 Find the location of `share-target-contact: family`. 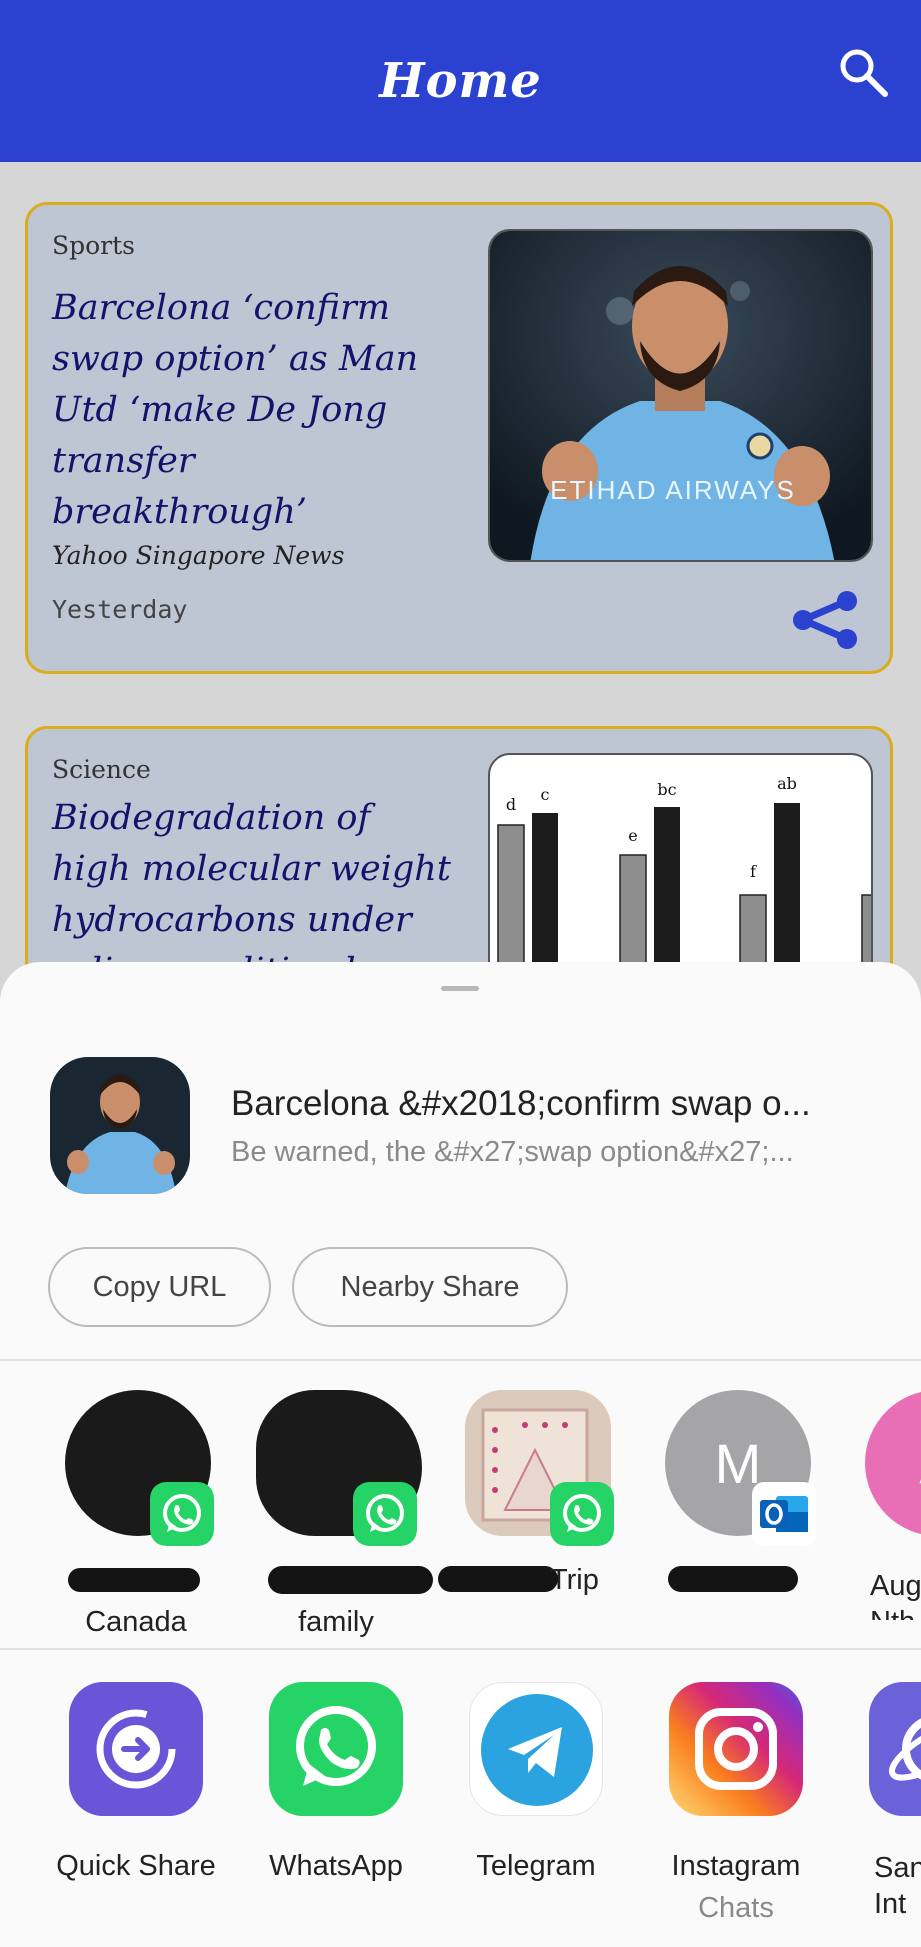

share-target-contact: family is located at coordinates (335, 1514).